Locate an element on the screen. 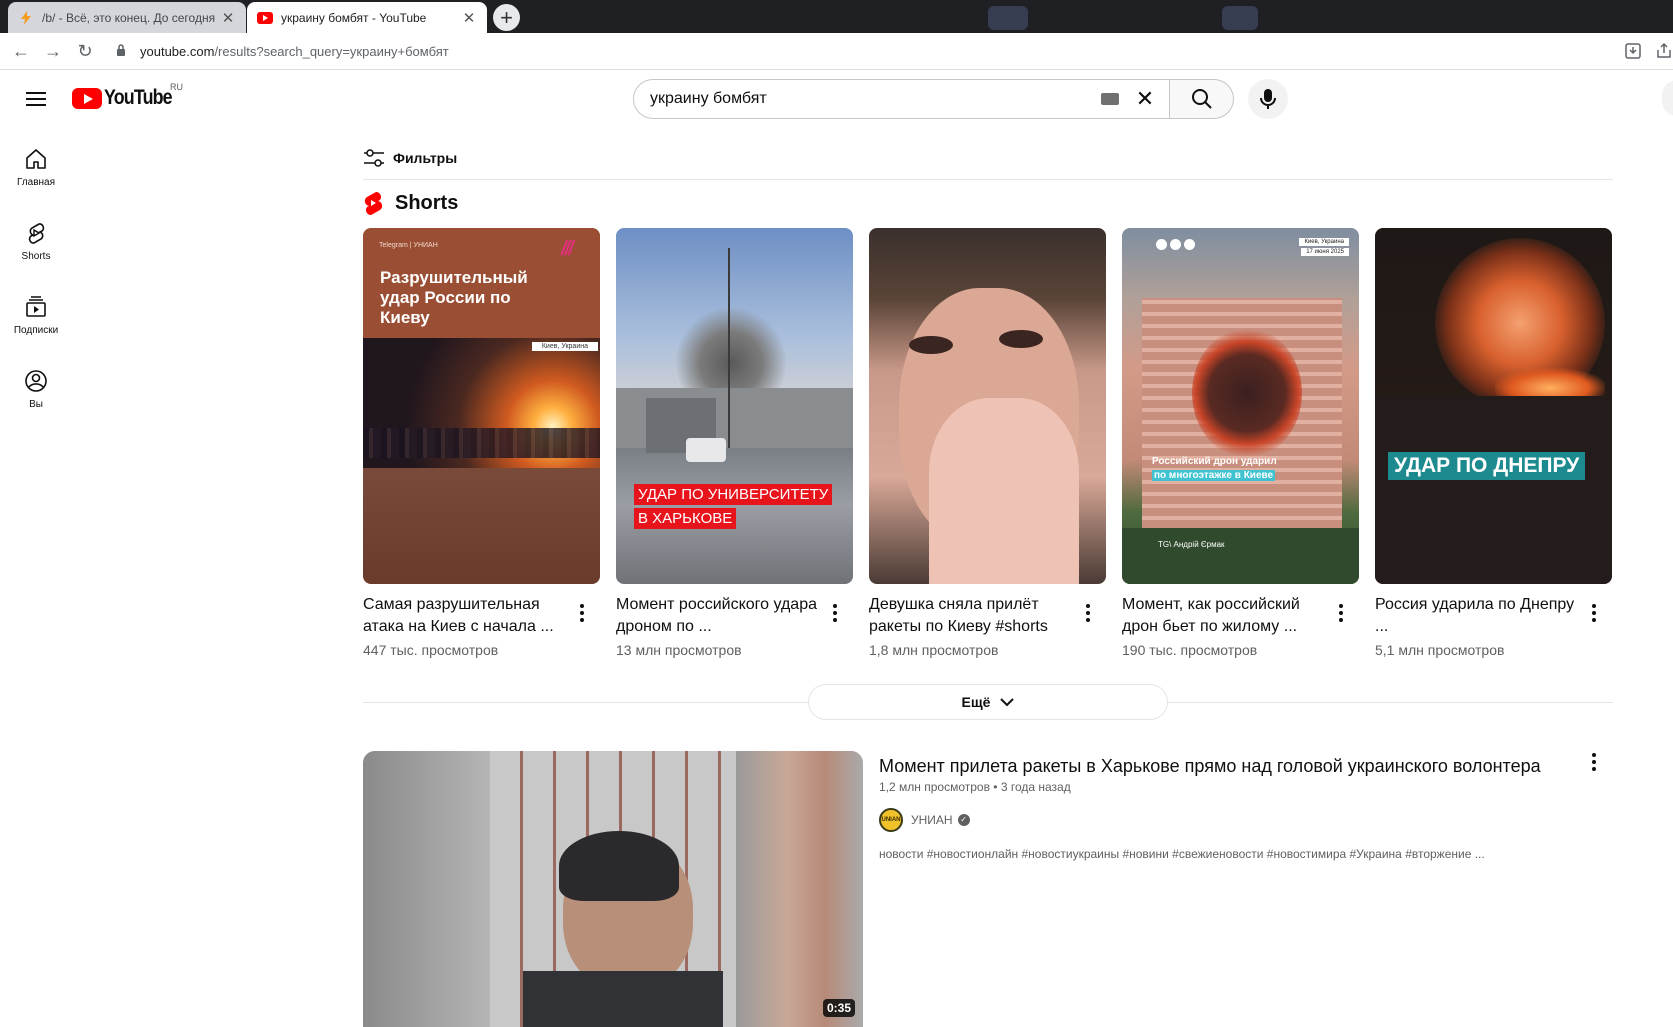 This screenshot has width=1673, height=1027. show-more-button: Ещё is located at coordinates (988, 702).